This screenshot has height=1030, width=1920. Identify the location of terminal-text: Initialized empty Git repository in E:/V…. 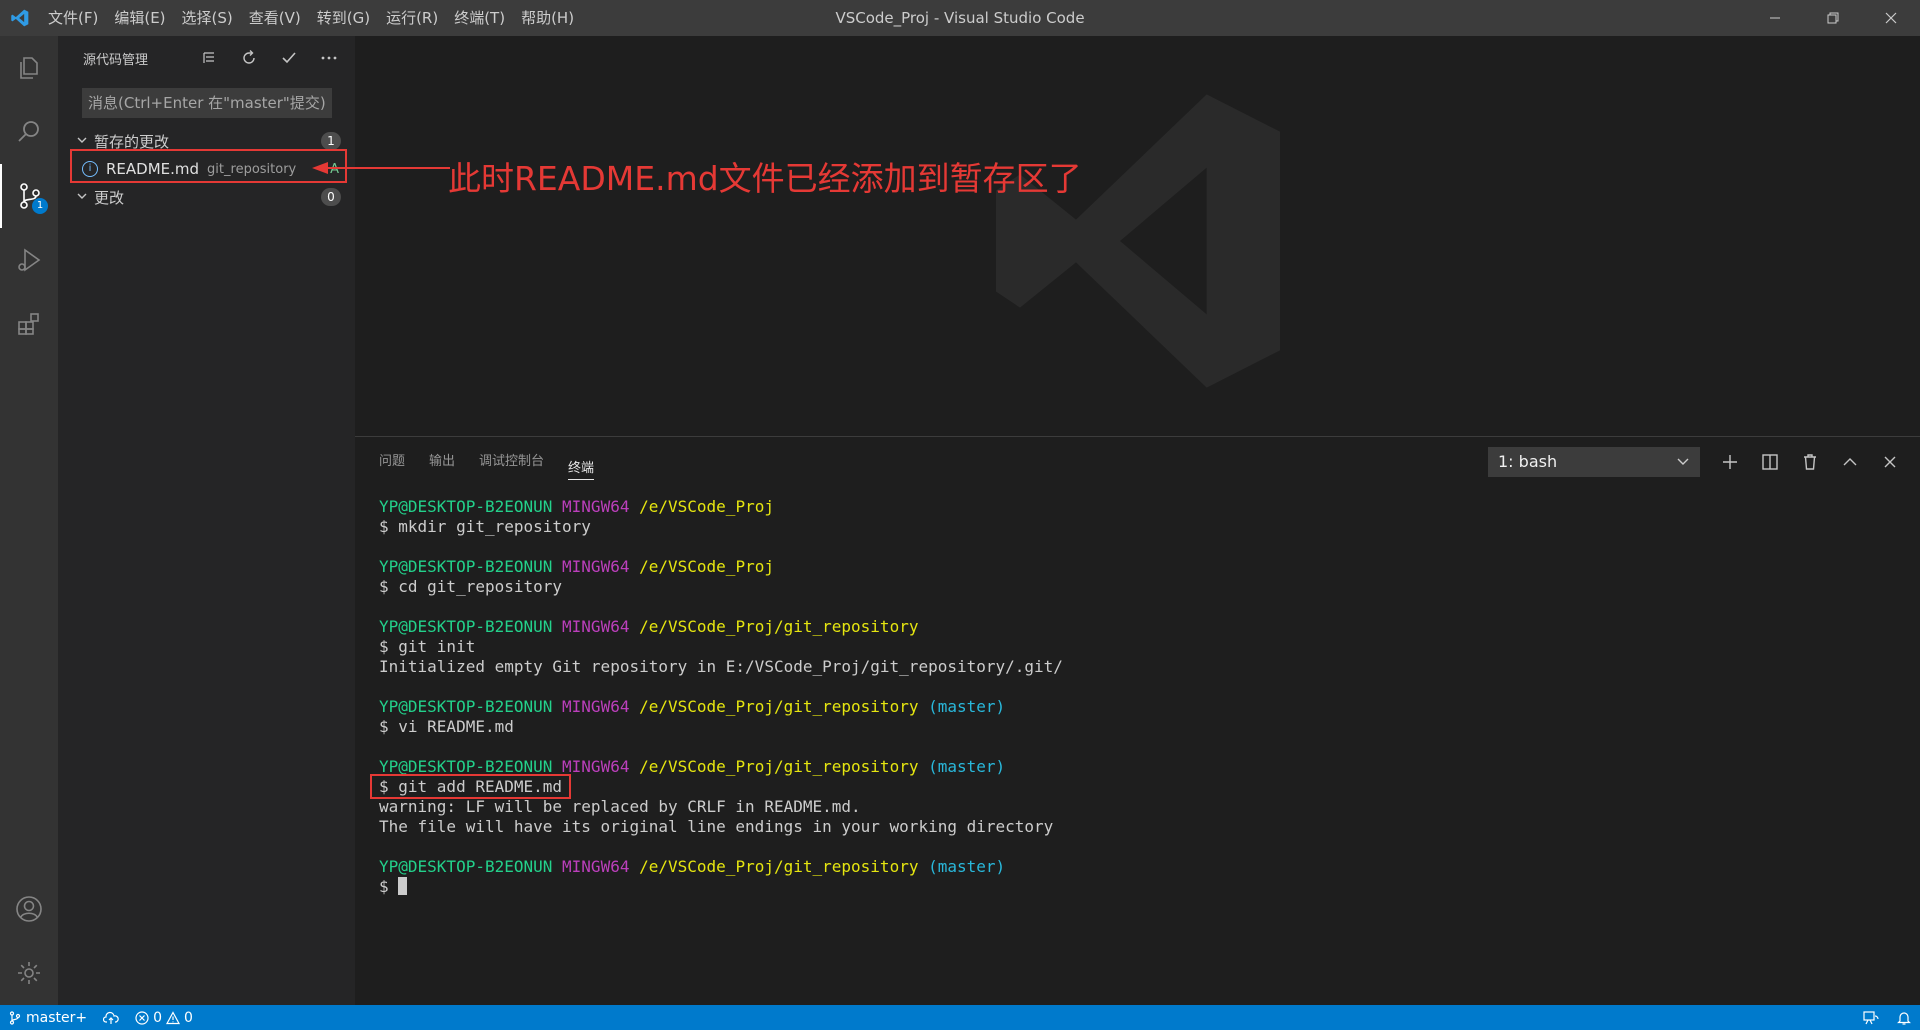
(721, 666).